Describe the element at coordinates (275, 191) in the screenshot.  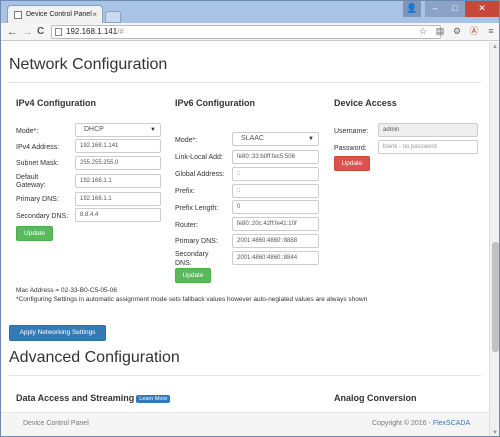
I see `prefix-input: ::` at that location.